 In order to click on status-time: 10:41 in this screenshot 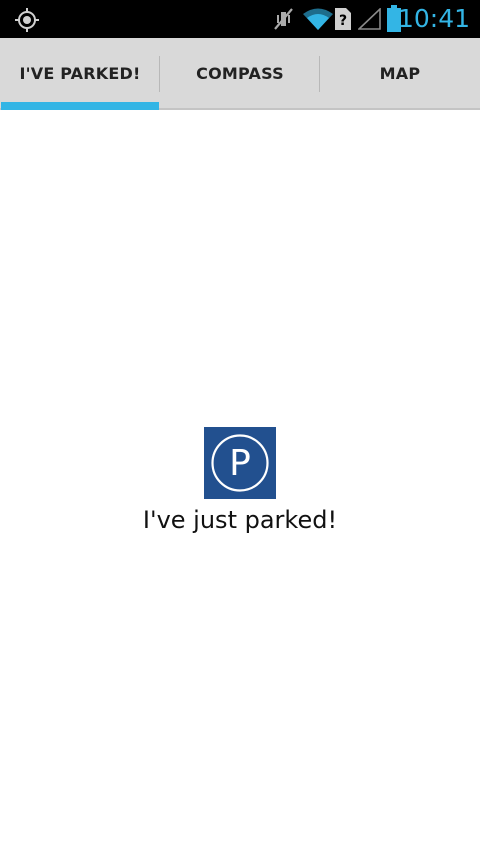, I will do `click(433, 18)`.